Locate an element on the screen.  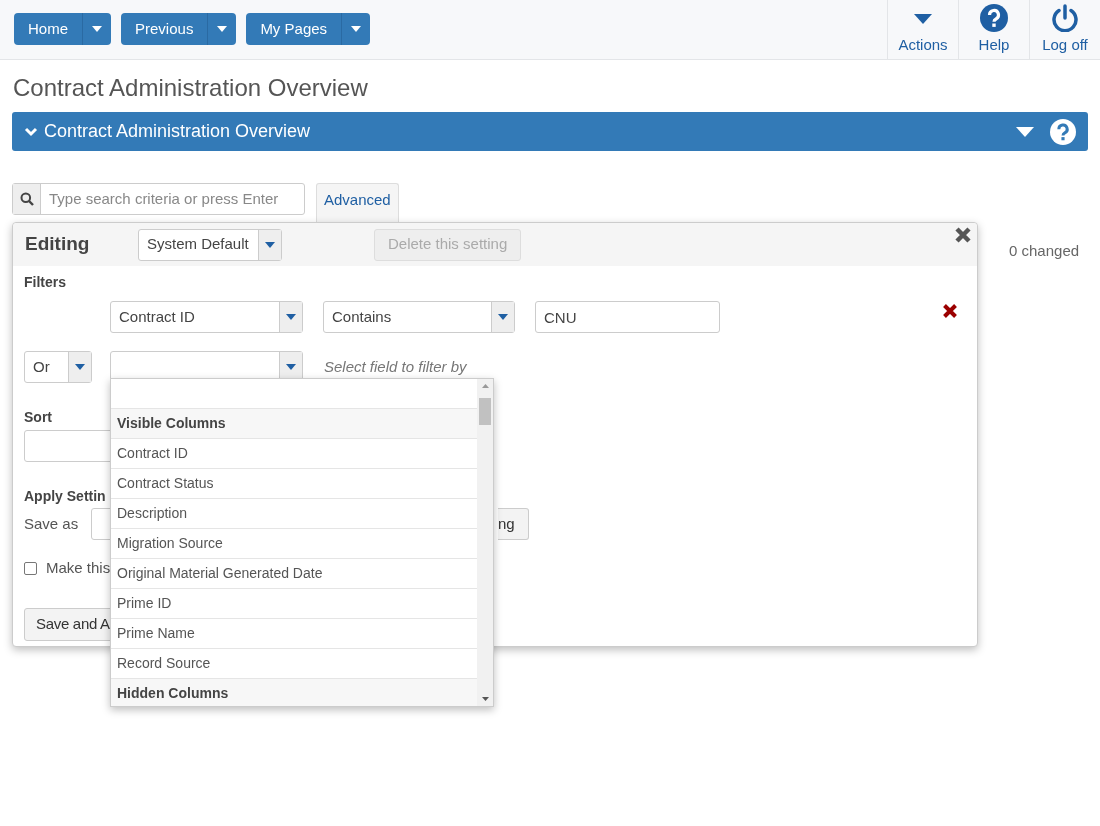
log-off-button: Log off is located at coordinates (1064, 29).